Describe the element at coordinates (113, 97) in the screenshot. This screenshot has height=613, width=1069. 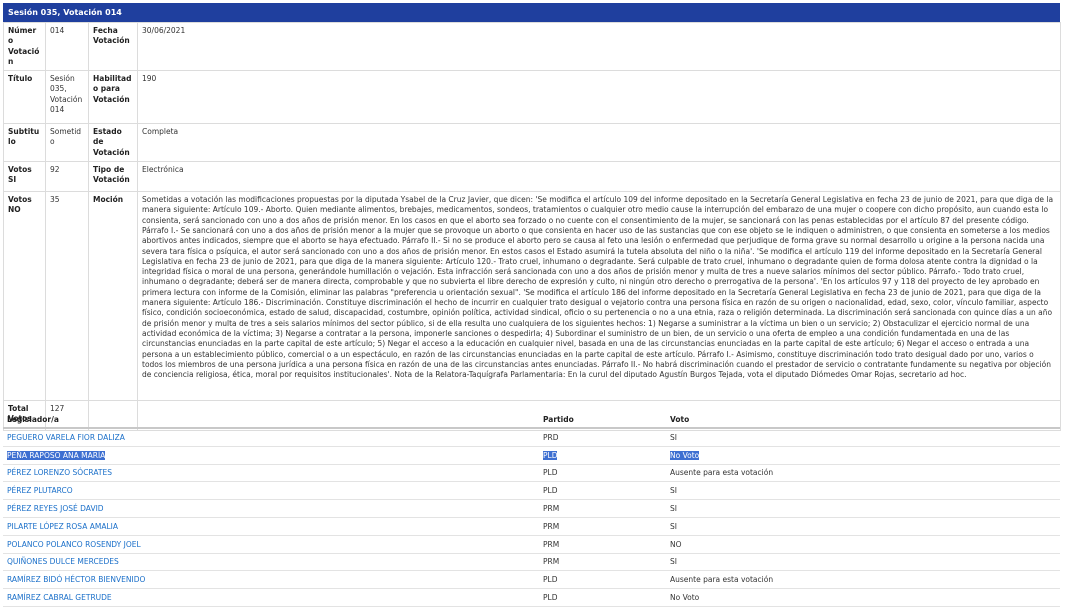
I see `habilitado-label: Habilitado para Votación` at that location.